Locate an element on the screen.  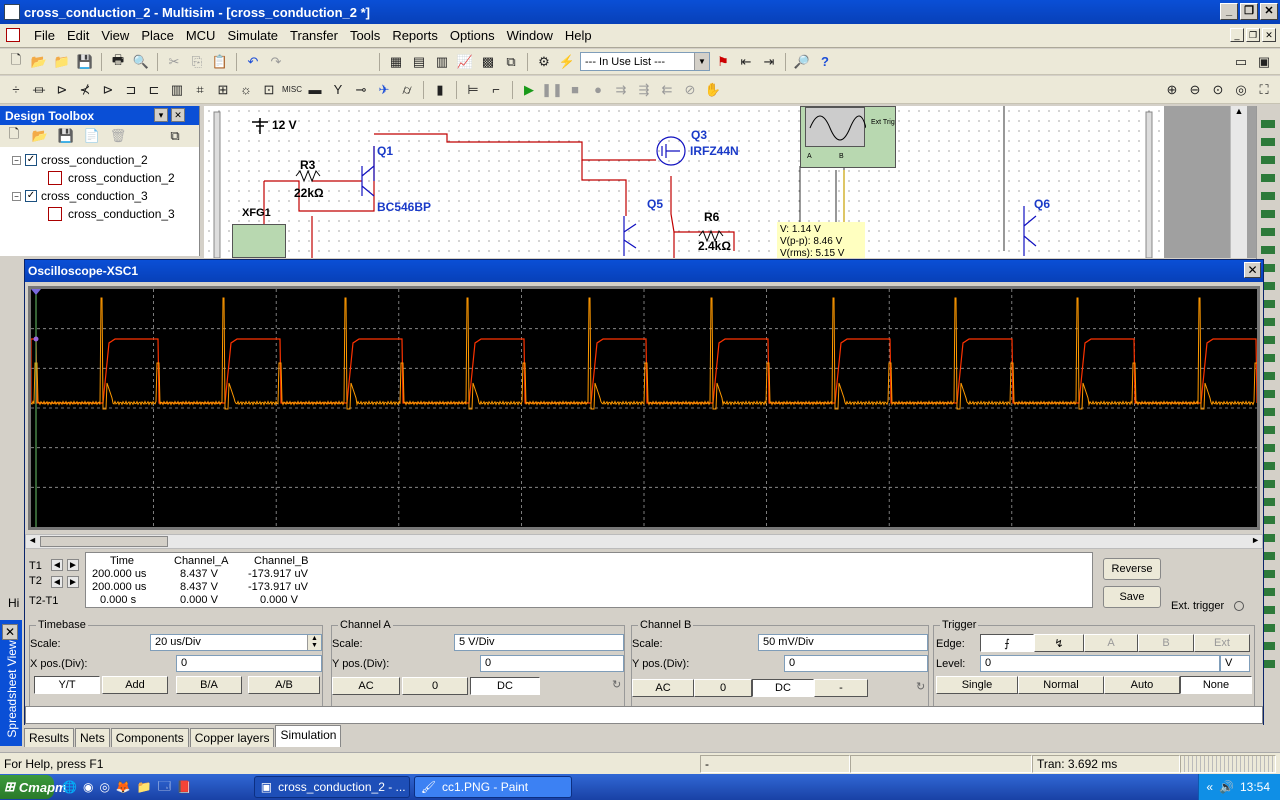
tree-item: − ✓ cross_conduction_3 is located at coordinates (99, 196).